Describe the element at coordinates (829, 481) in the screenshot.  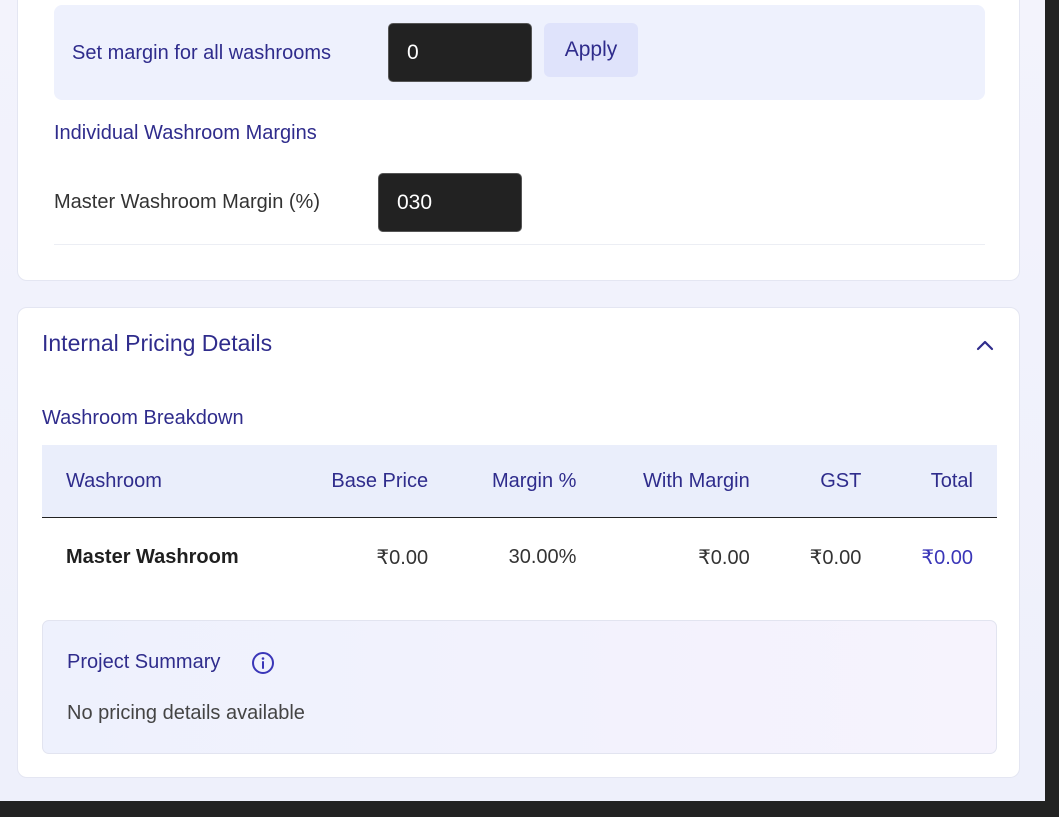
I see `column-header-gst: GST` at that location.